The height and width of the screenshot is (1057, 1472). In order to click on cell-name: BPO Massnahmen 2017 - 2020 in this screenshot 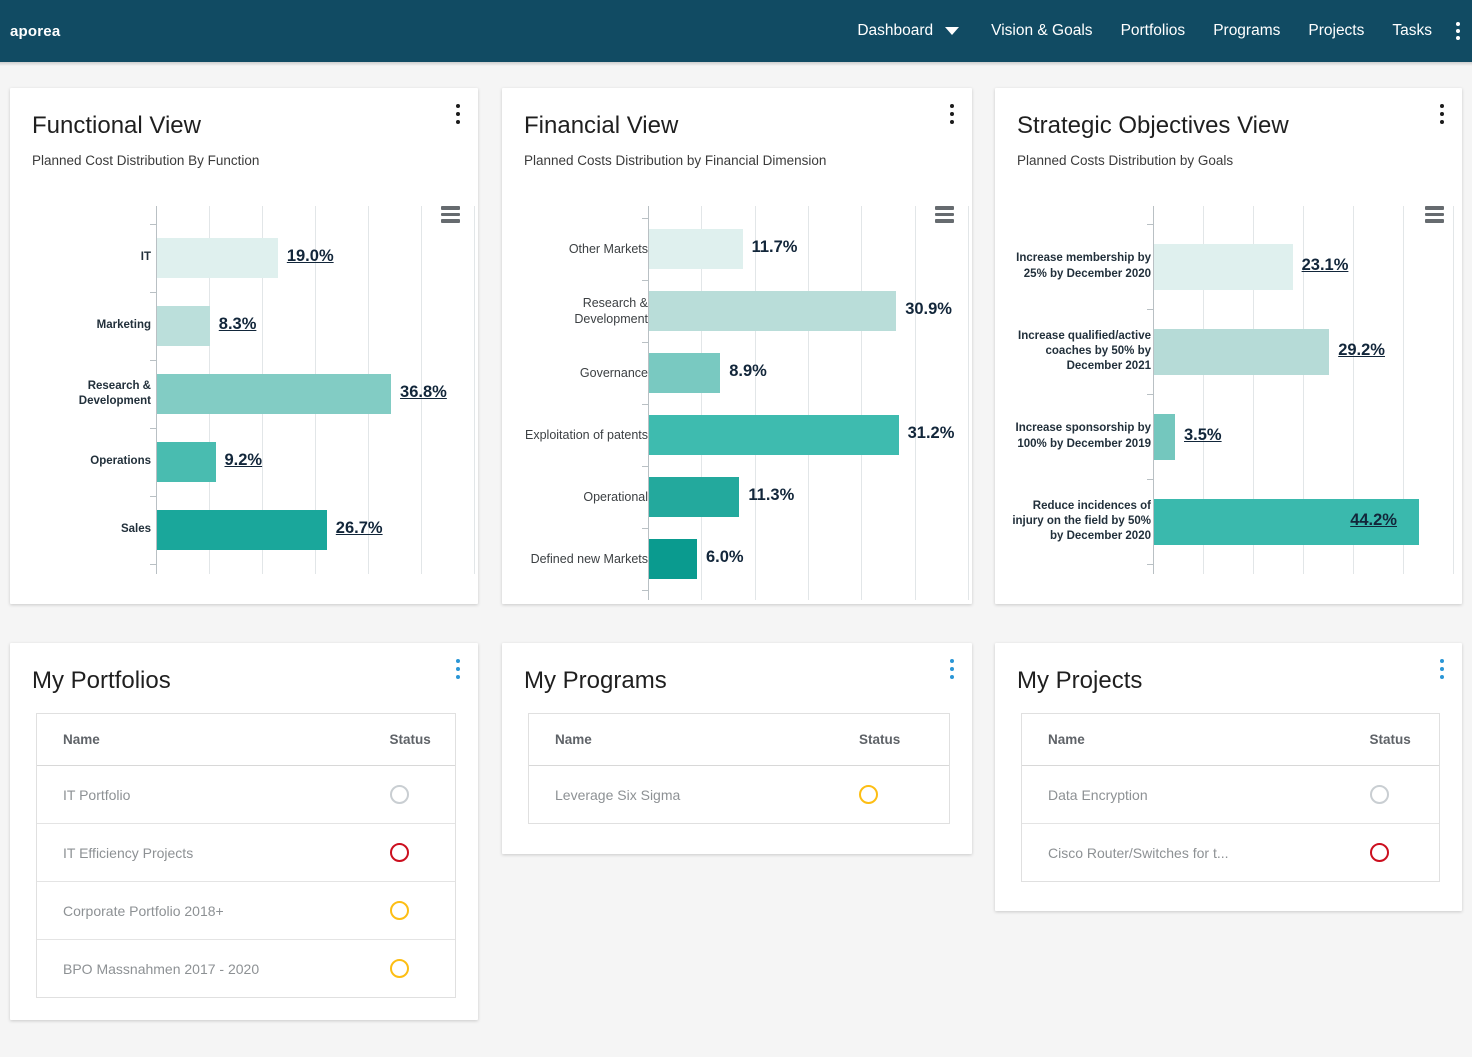, I will do `click(213, 969)`.